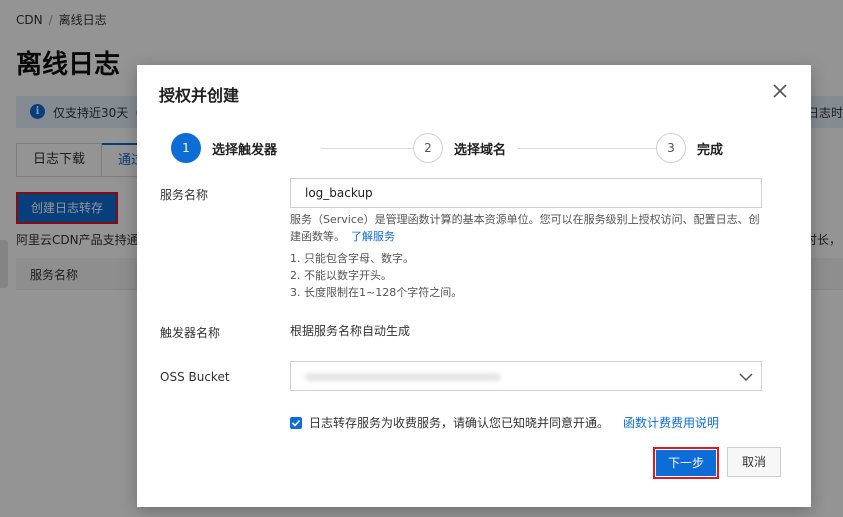 This screenshot has width=843, height=517. I want to click on oss-bucket-select, so click(526, 376).